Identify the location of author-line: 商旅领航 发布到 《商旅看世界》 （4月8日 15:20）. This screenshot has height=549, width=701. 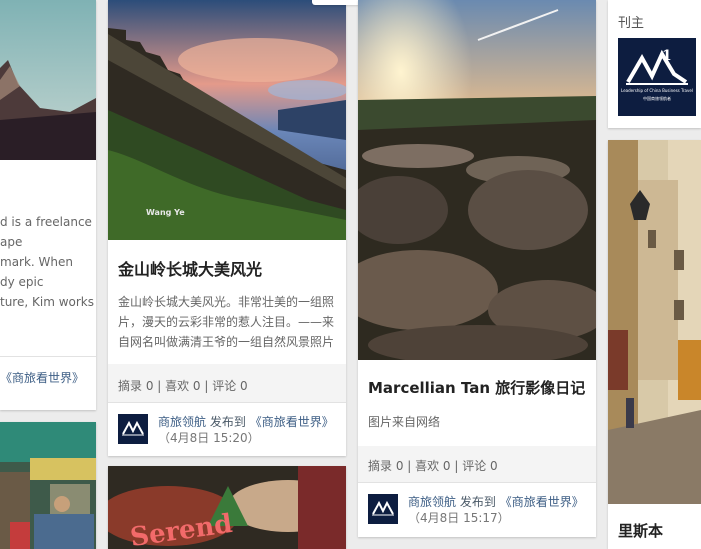
(246, 430).